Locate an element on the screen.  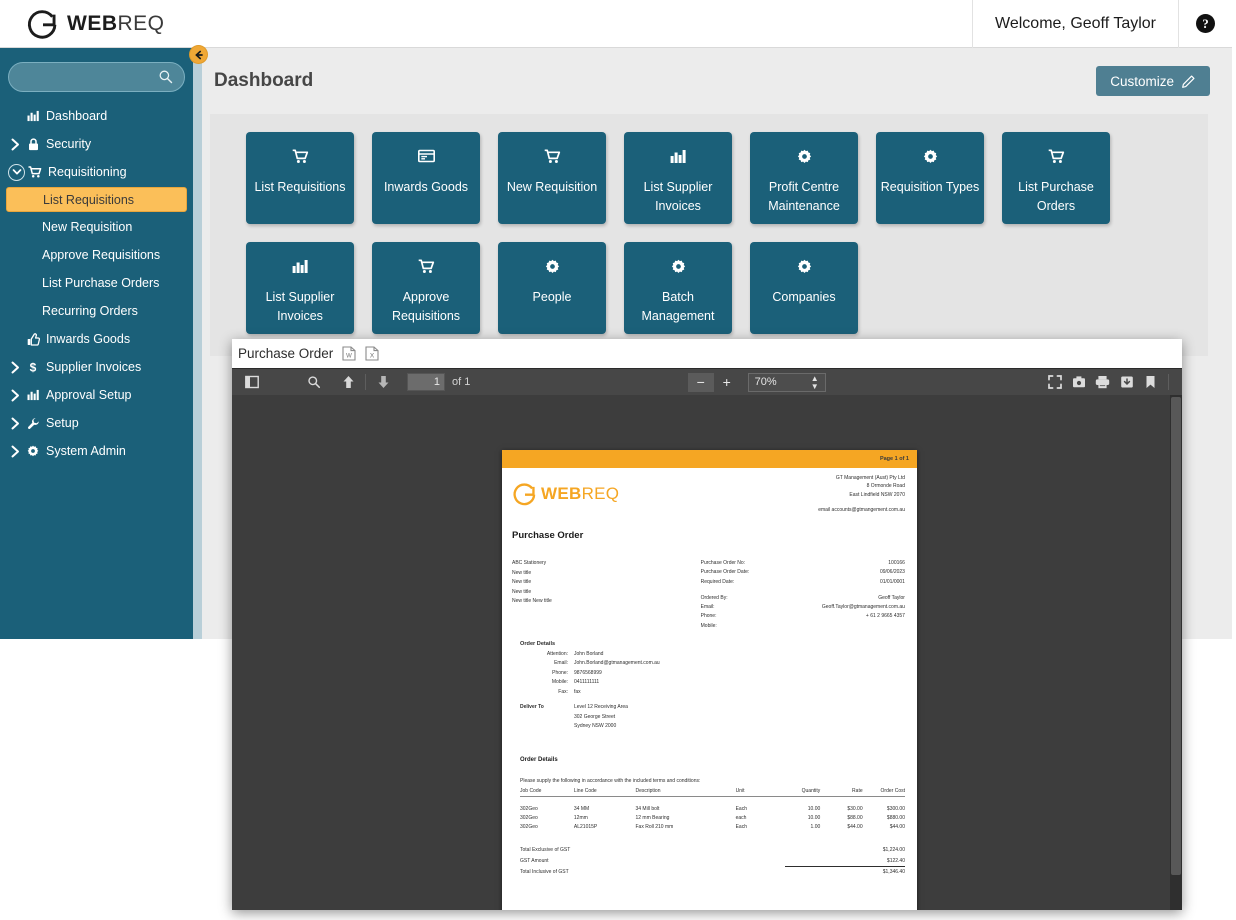
total-value: $1,346.40 is located at coordinates (893, 871).